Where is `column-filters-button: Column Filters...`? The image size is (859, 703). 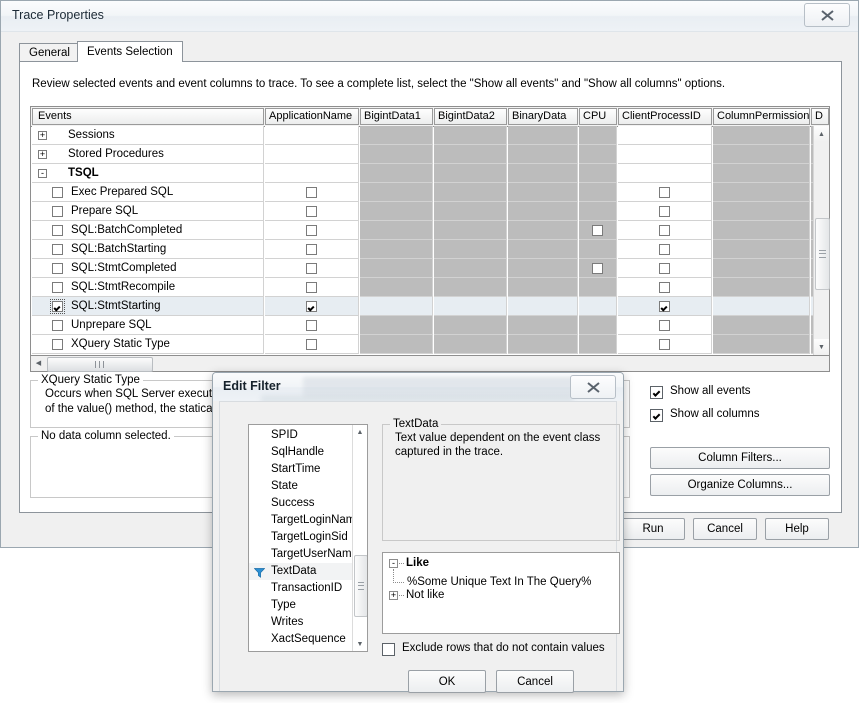
column-filters-button: Column Filters... is located at coordinates (740, 458).